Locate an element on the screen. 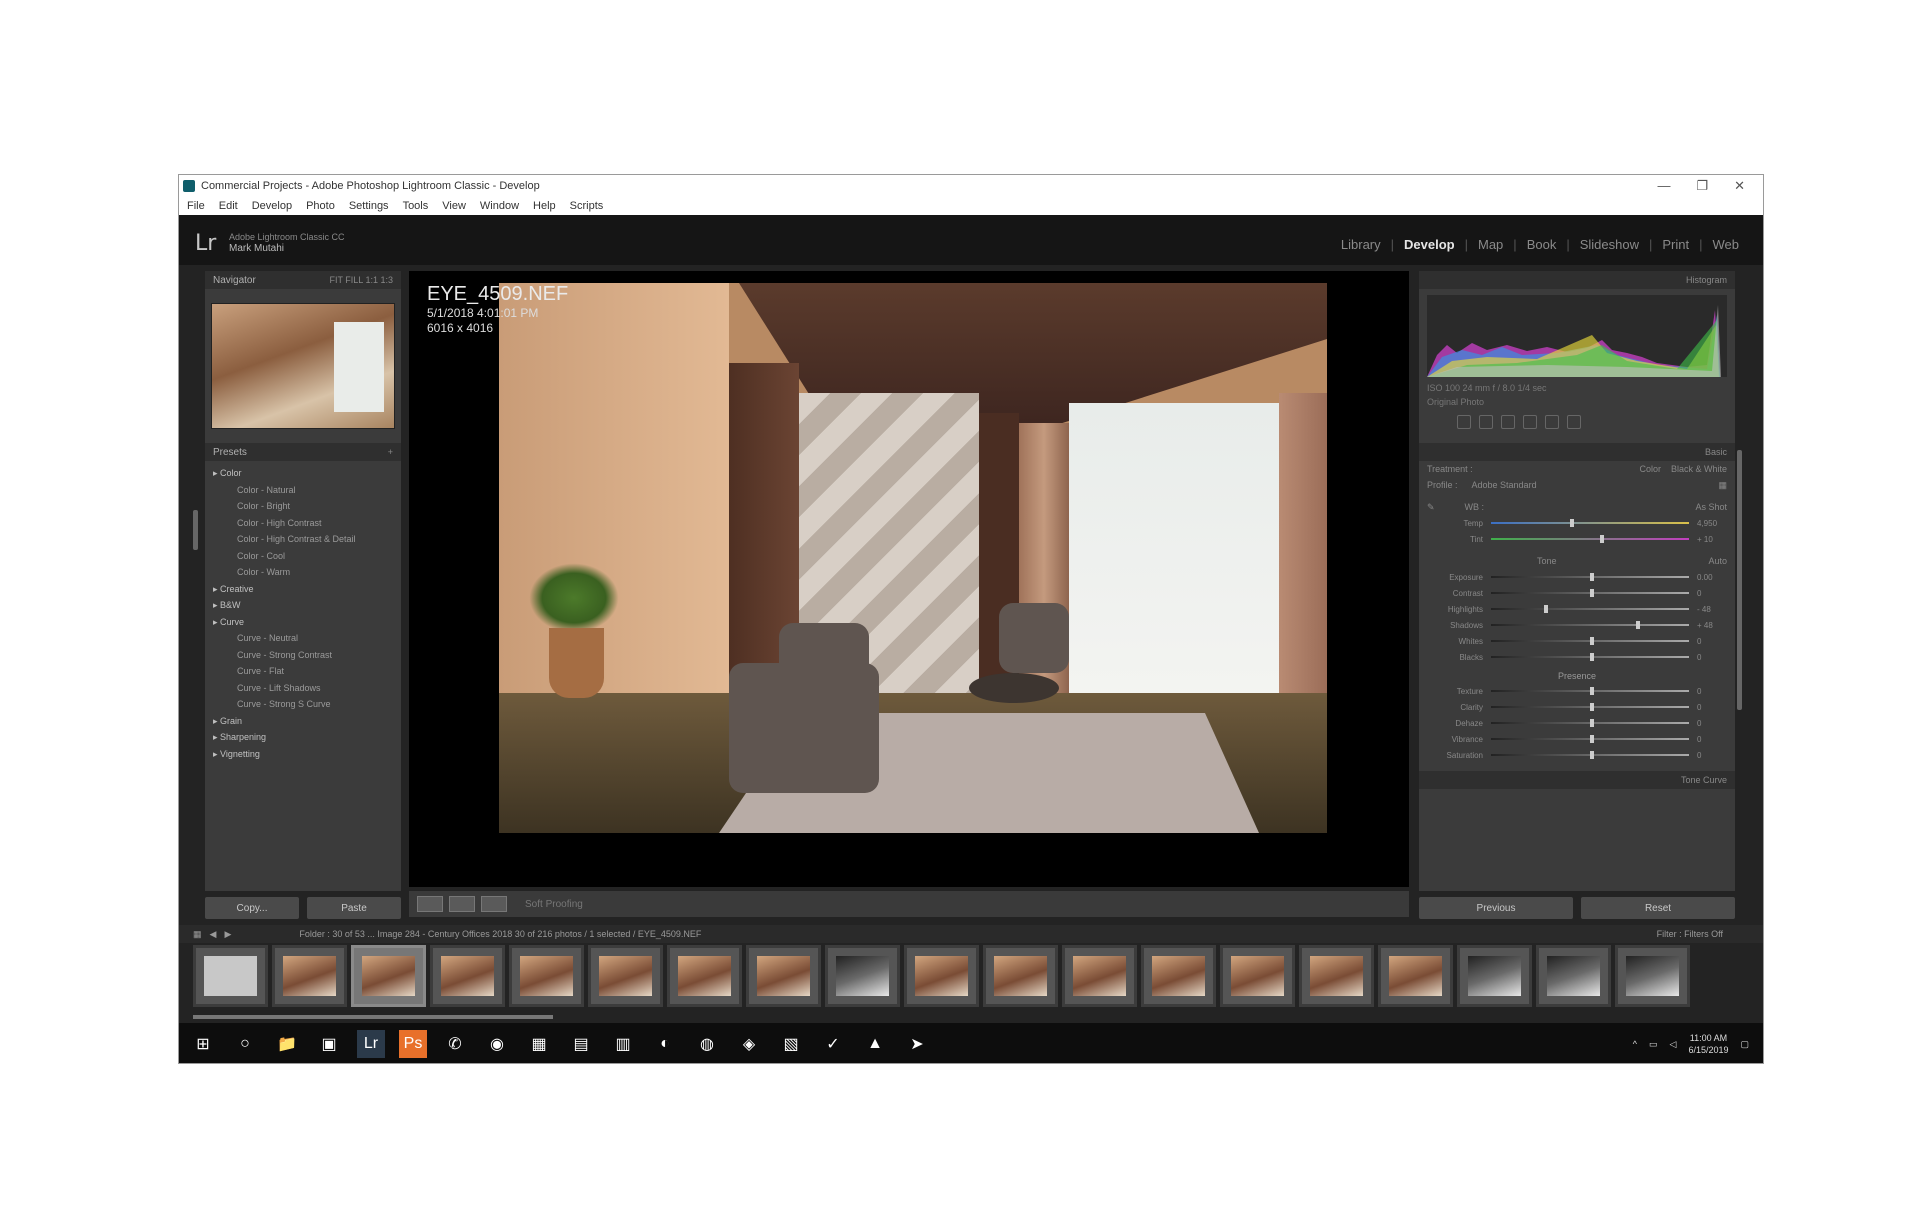 The image size is (1920, 1212). adjustment-slider: Clarity 0 is located at coordinates (1577, 707).